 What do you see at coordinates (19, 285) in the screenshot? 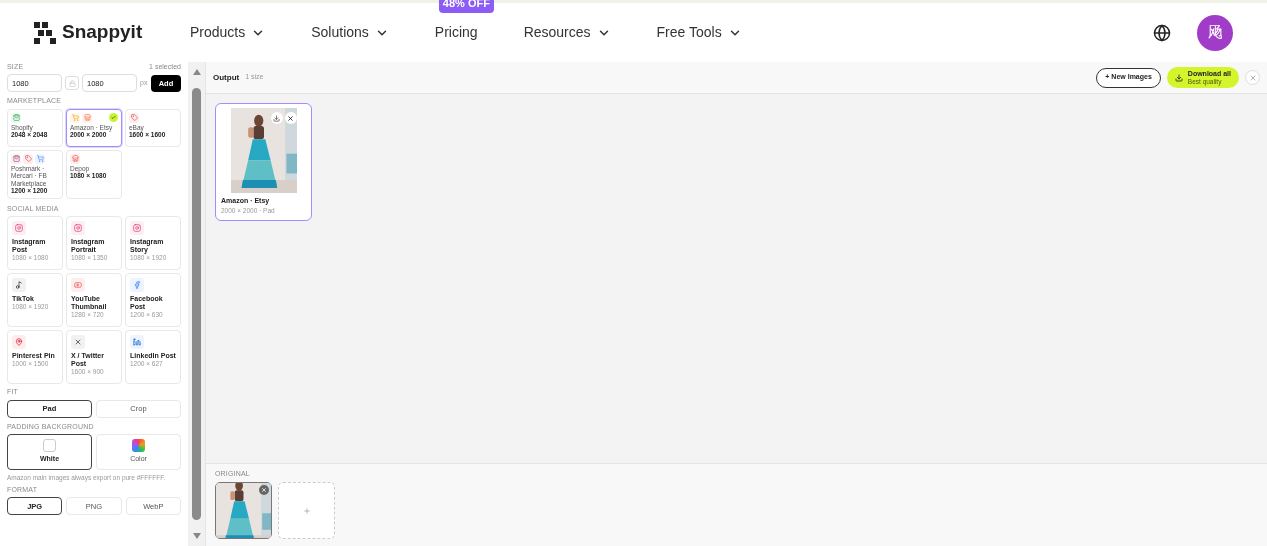
I see `music-note-icon` at bounding box center [19, 285].